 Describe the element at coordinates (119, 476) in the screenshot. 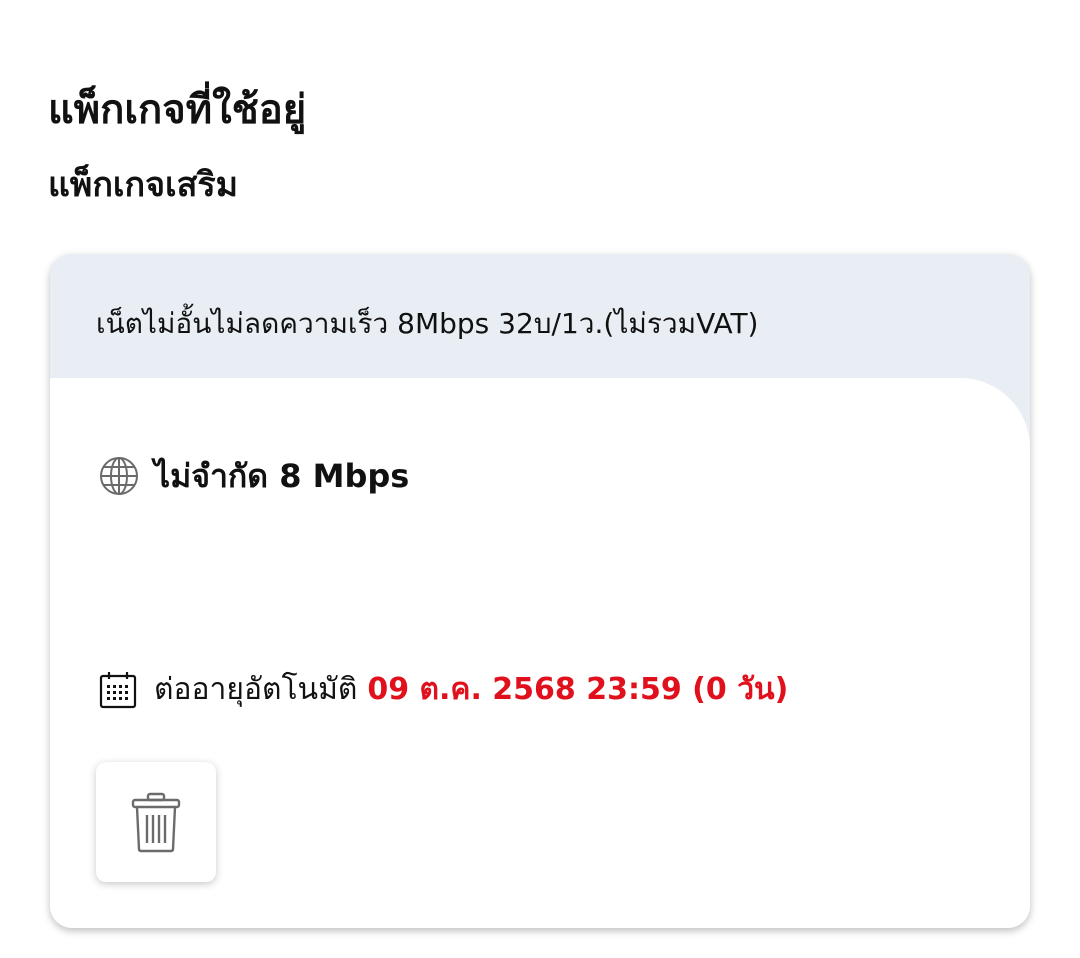

I see `globe-icon` at that location.